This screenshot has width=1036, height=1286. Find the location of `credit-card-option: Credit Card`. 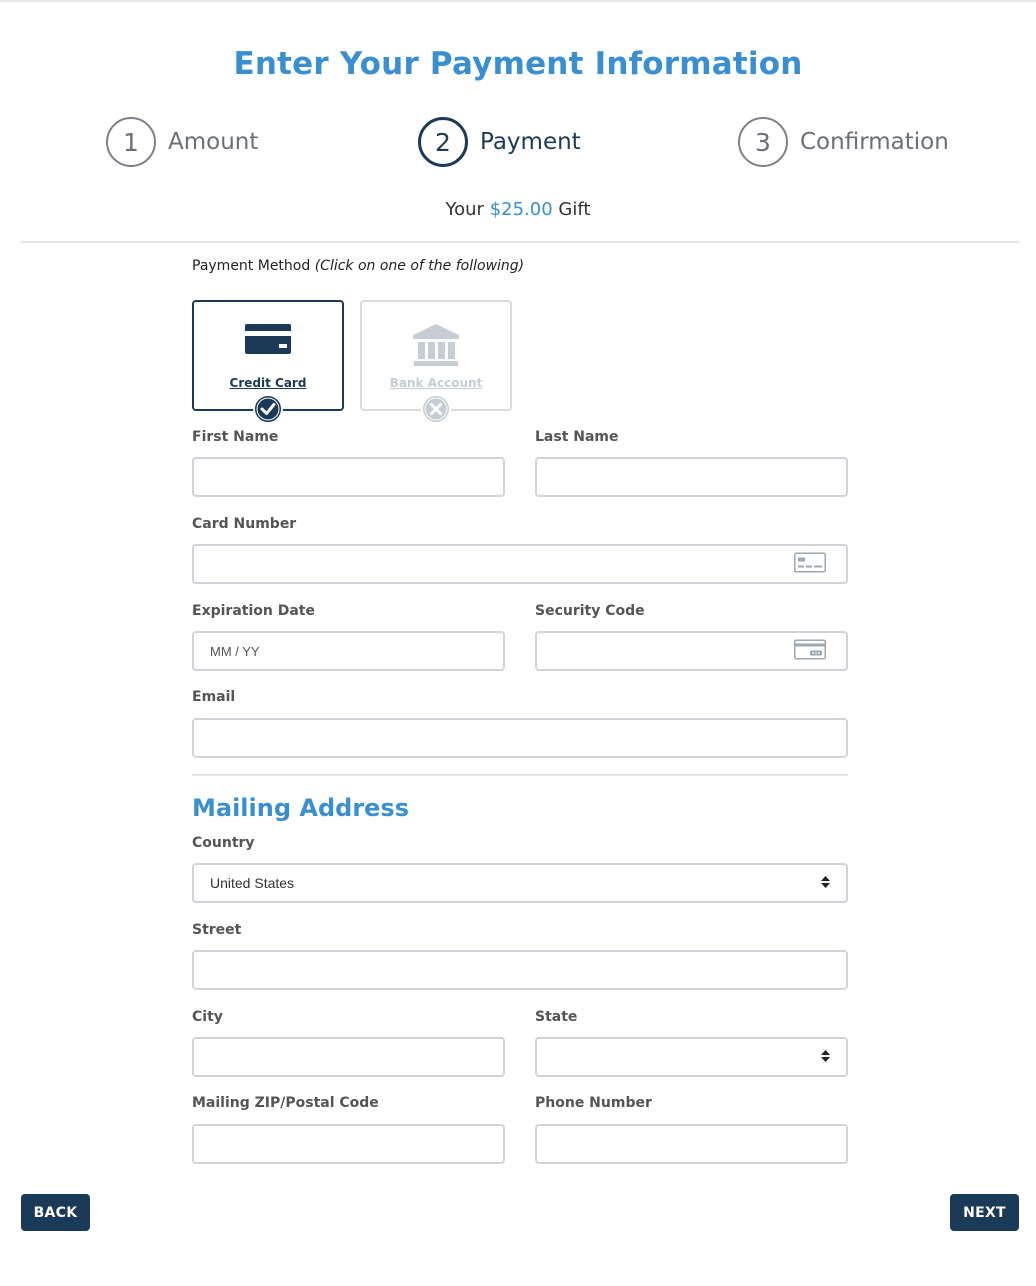

credit-card-option: Credit Card is located at coordinates (268, 362).